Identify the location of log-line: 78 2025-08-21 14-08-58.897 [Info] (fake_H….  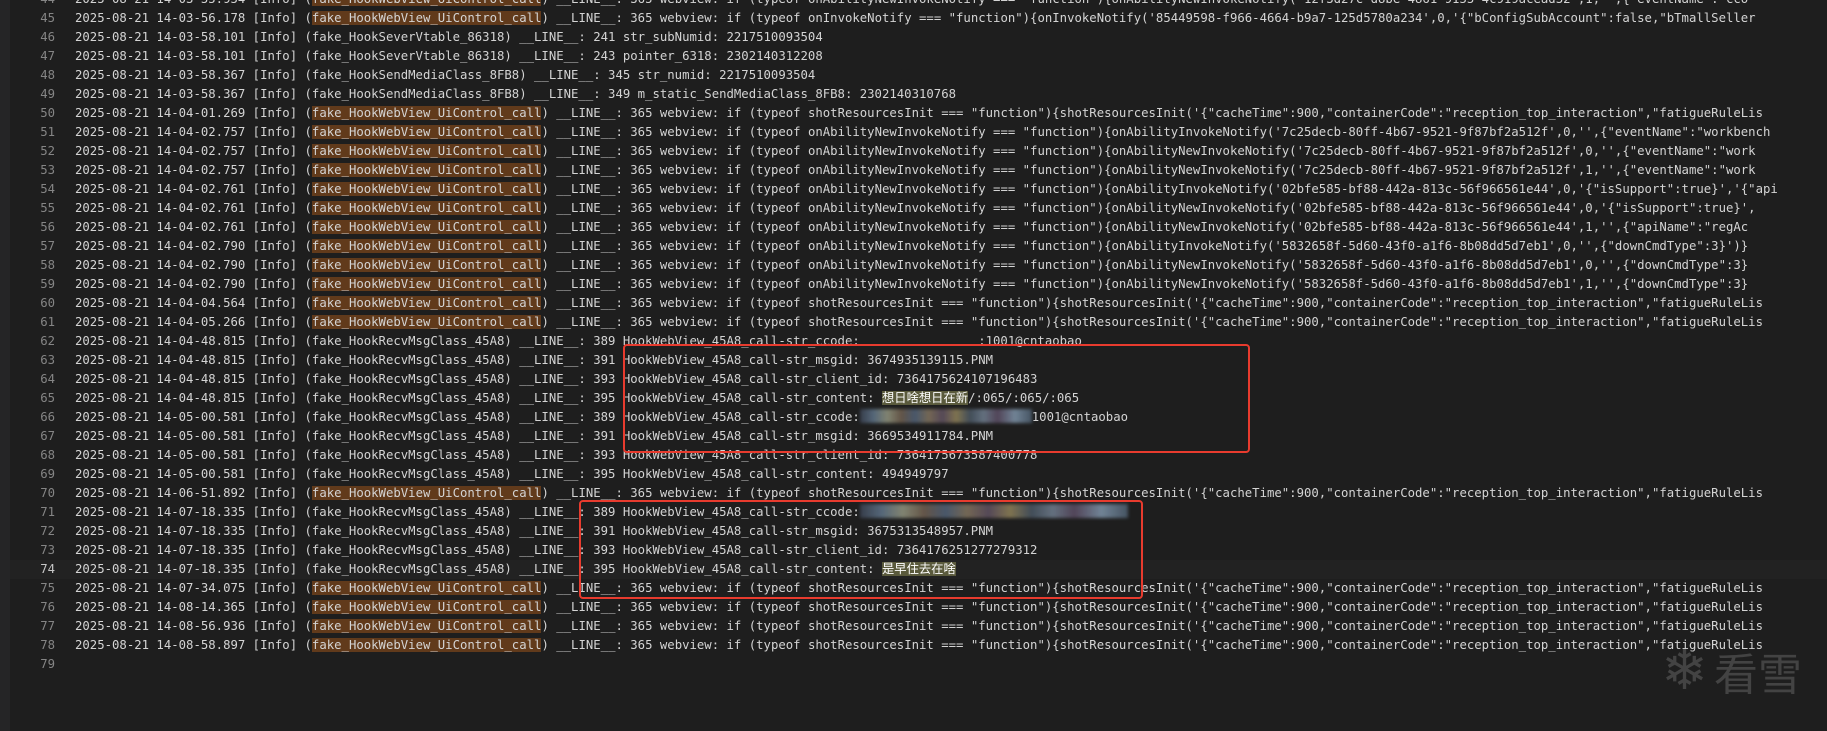
(918, 645).